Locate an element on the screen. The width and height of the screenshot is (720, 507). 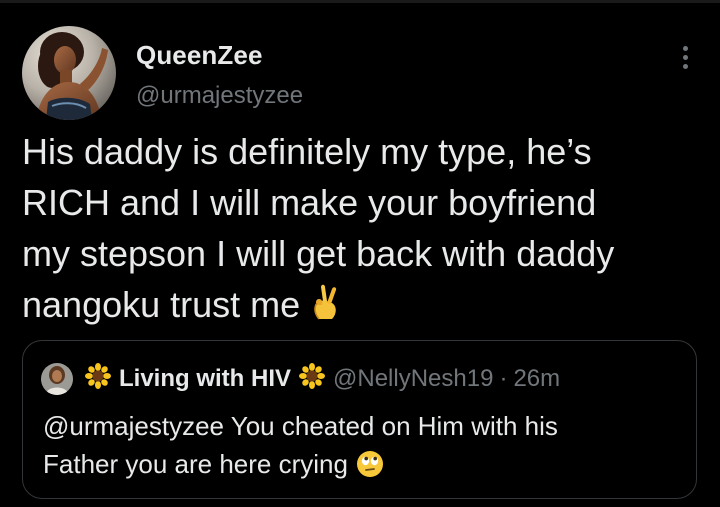
quoted-text-line: Father you are here crying is located at coordinates (195, 464).